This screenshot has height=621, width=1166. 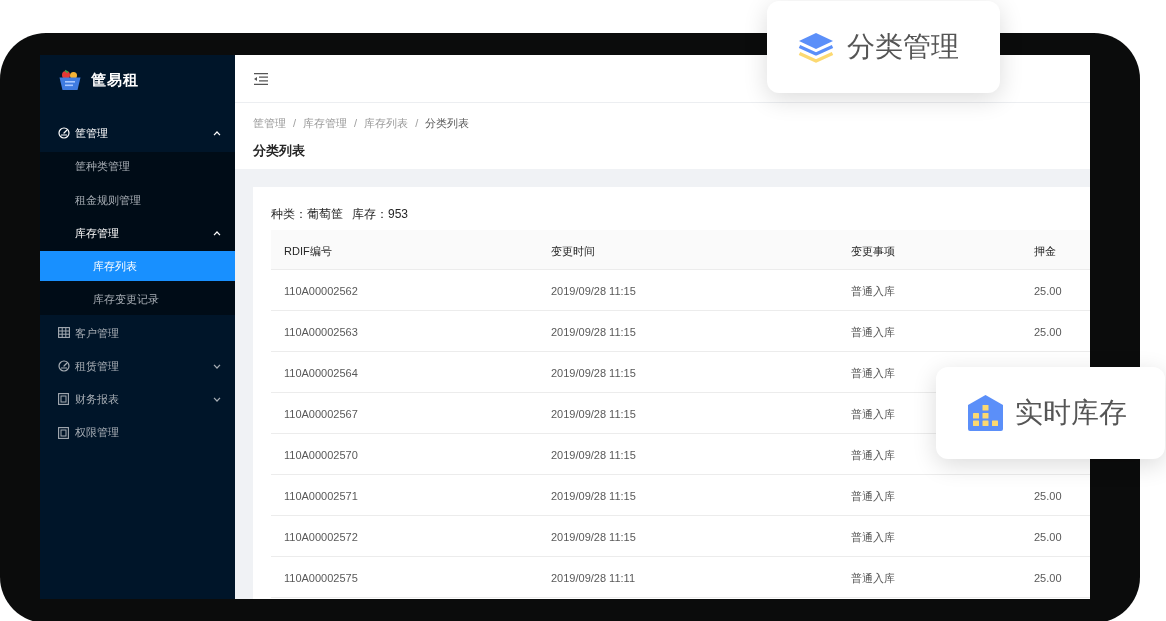 I want to click on menu-item: 租金规则管理, so click(x=137, y=199).